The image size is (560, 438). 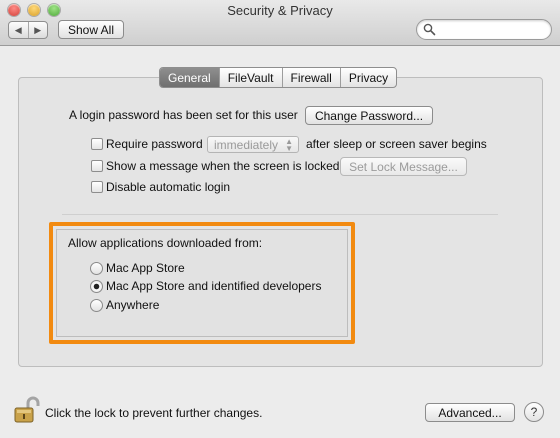 I want to click on tab-filevault: FileVault, so click(x=251, y=77).